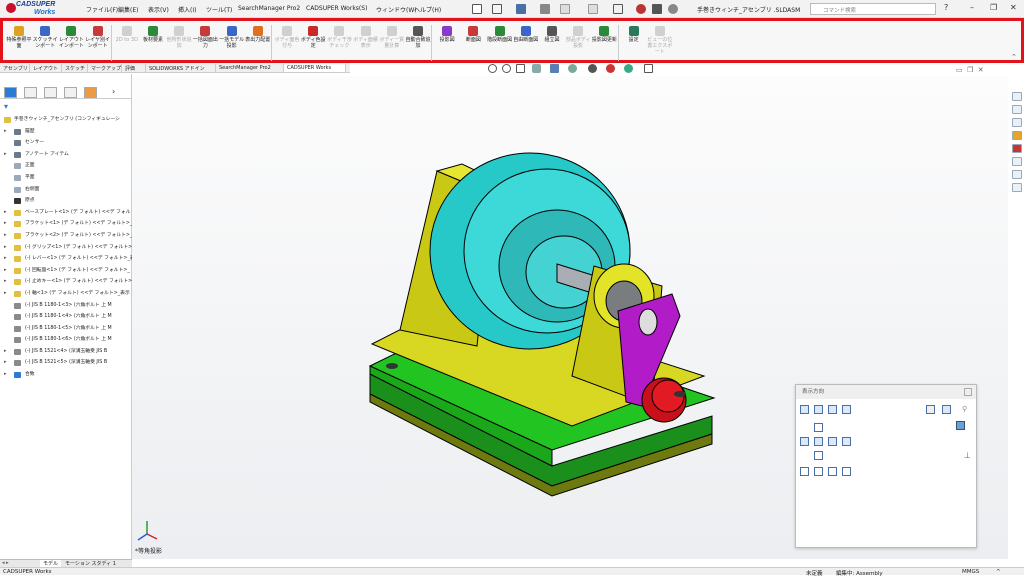 The image size is (1024, 577). Describe the element at coordinates (315, 68) in the screenshot. I see `ribbon-tab: CADSUPER Works` at that location.